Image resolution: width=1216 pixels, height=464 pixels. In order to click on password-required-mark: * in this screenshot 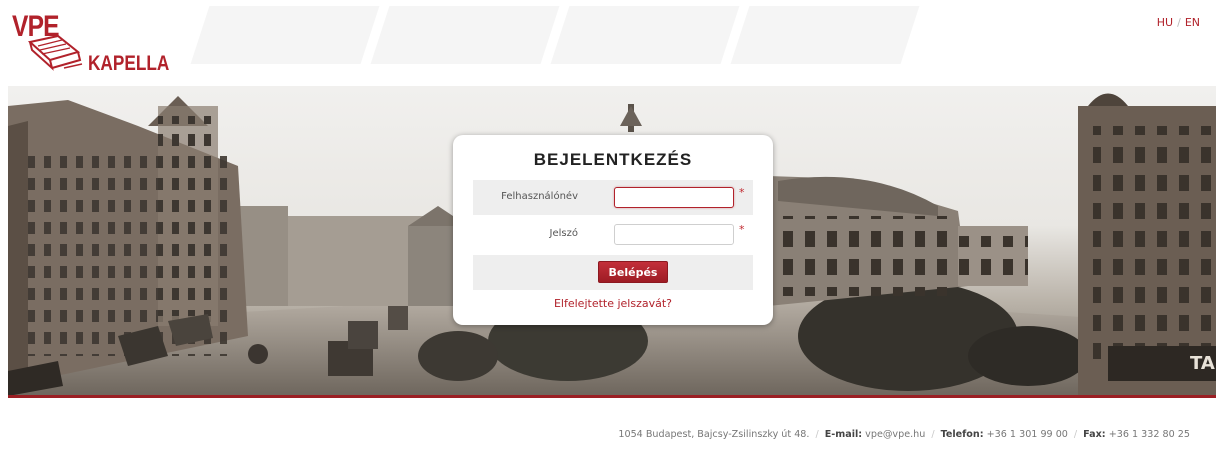, I will do `click(742, 229)`.